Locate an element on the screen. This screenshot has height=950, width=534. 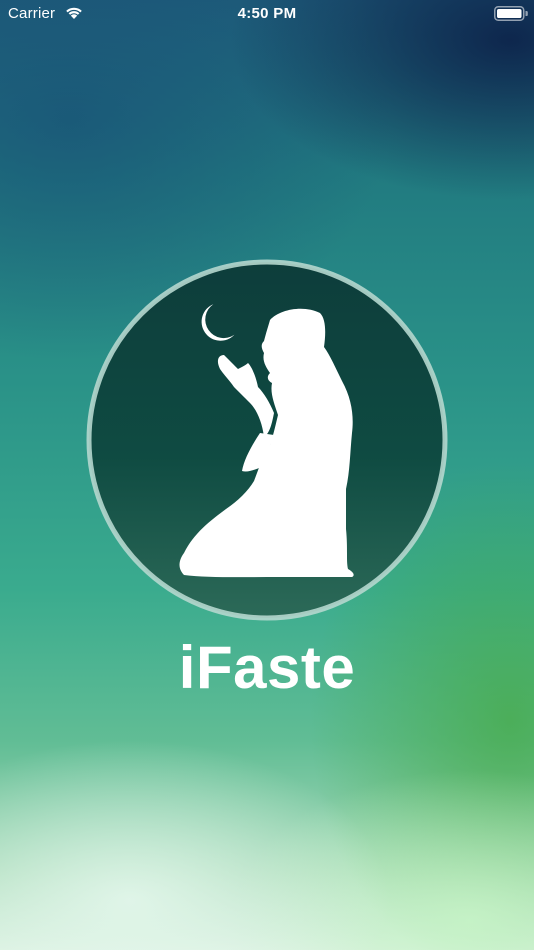
app-name: iFaste is located at coordinates (267, 667).